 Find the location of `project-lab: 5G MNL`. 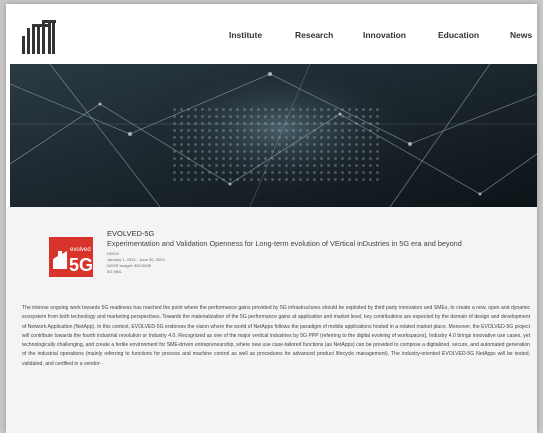

project-lab: 5G MNL is located at coordinates (114, 271).